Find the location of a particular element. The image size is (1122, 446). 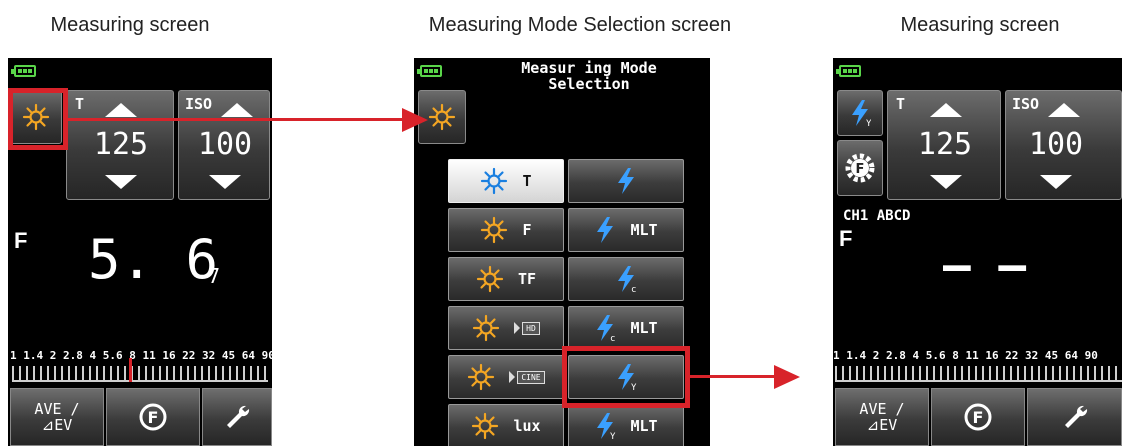

mode-flash-3: c is located at coordinates (626, 279).